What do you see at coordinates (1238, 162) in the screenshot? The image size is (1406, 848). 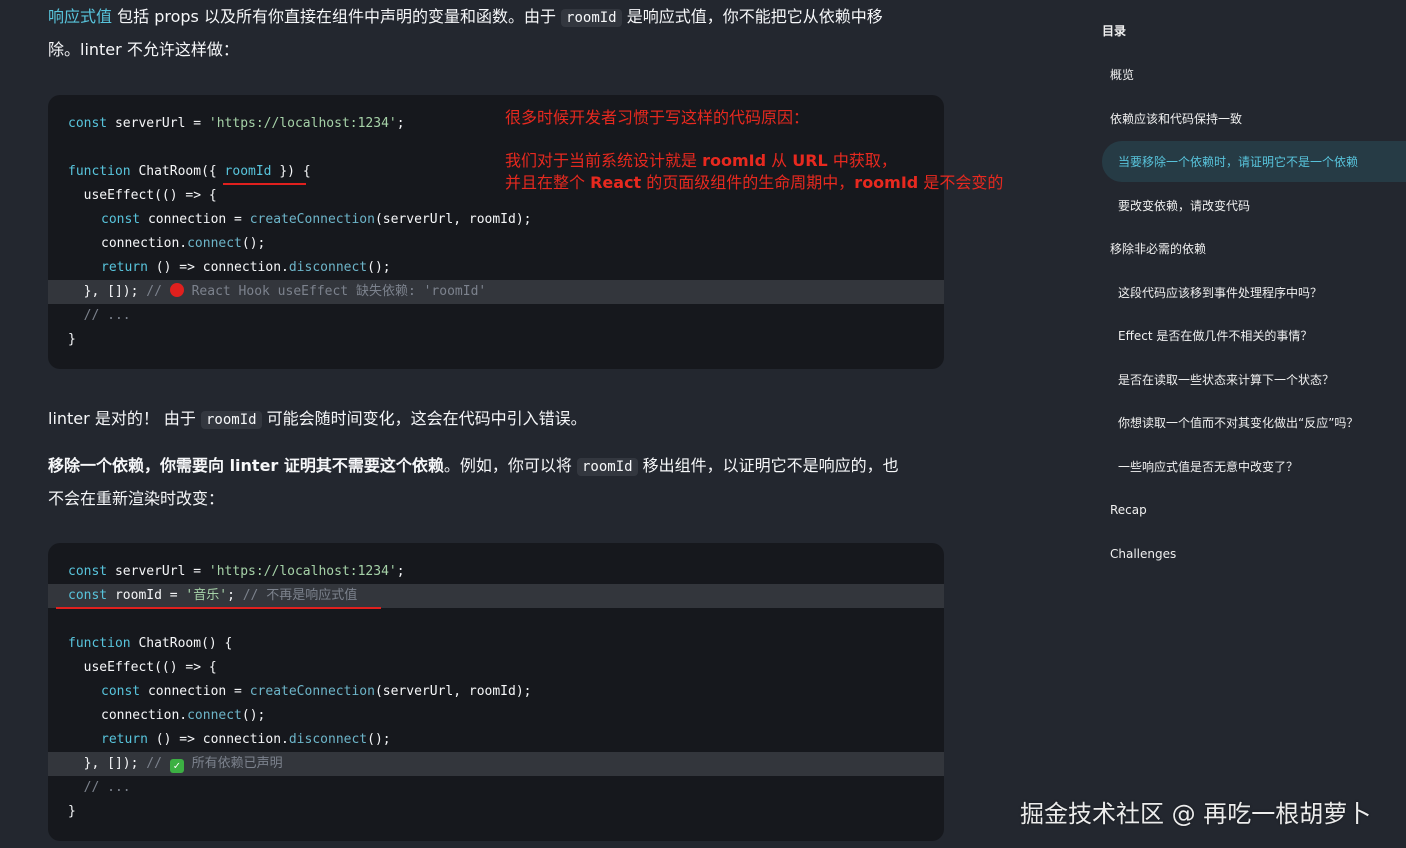 I see `toc-item-prove-not-dependency: 当要移除一个依赖时，请证明它不是一个依赖` at bounding box center [1238, 162].